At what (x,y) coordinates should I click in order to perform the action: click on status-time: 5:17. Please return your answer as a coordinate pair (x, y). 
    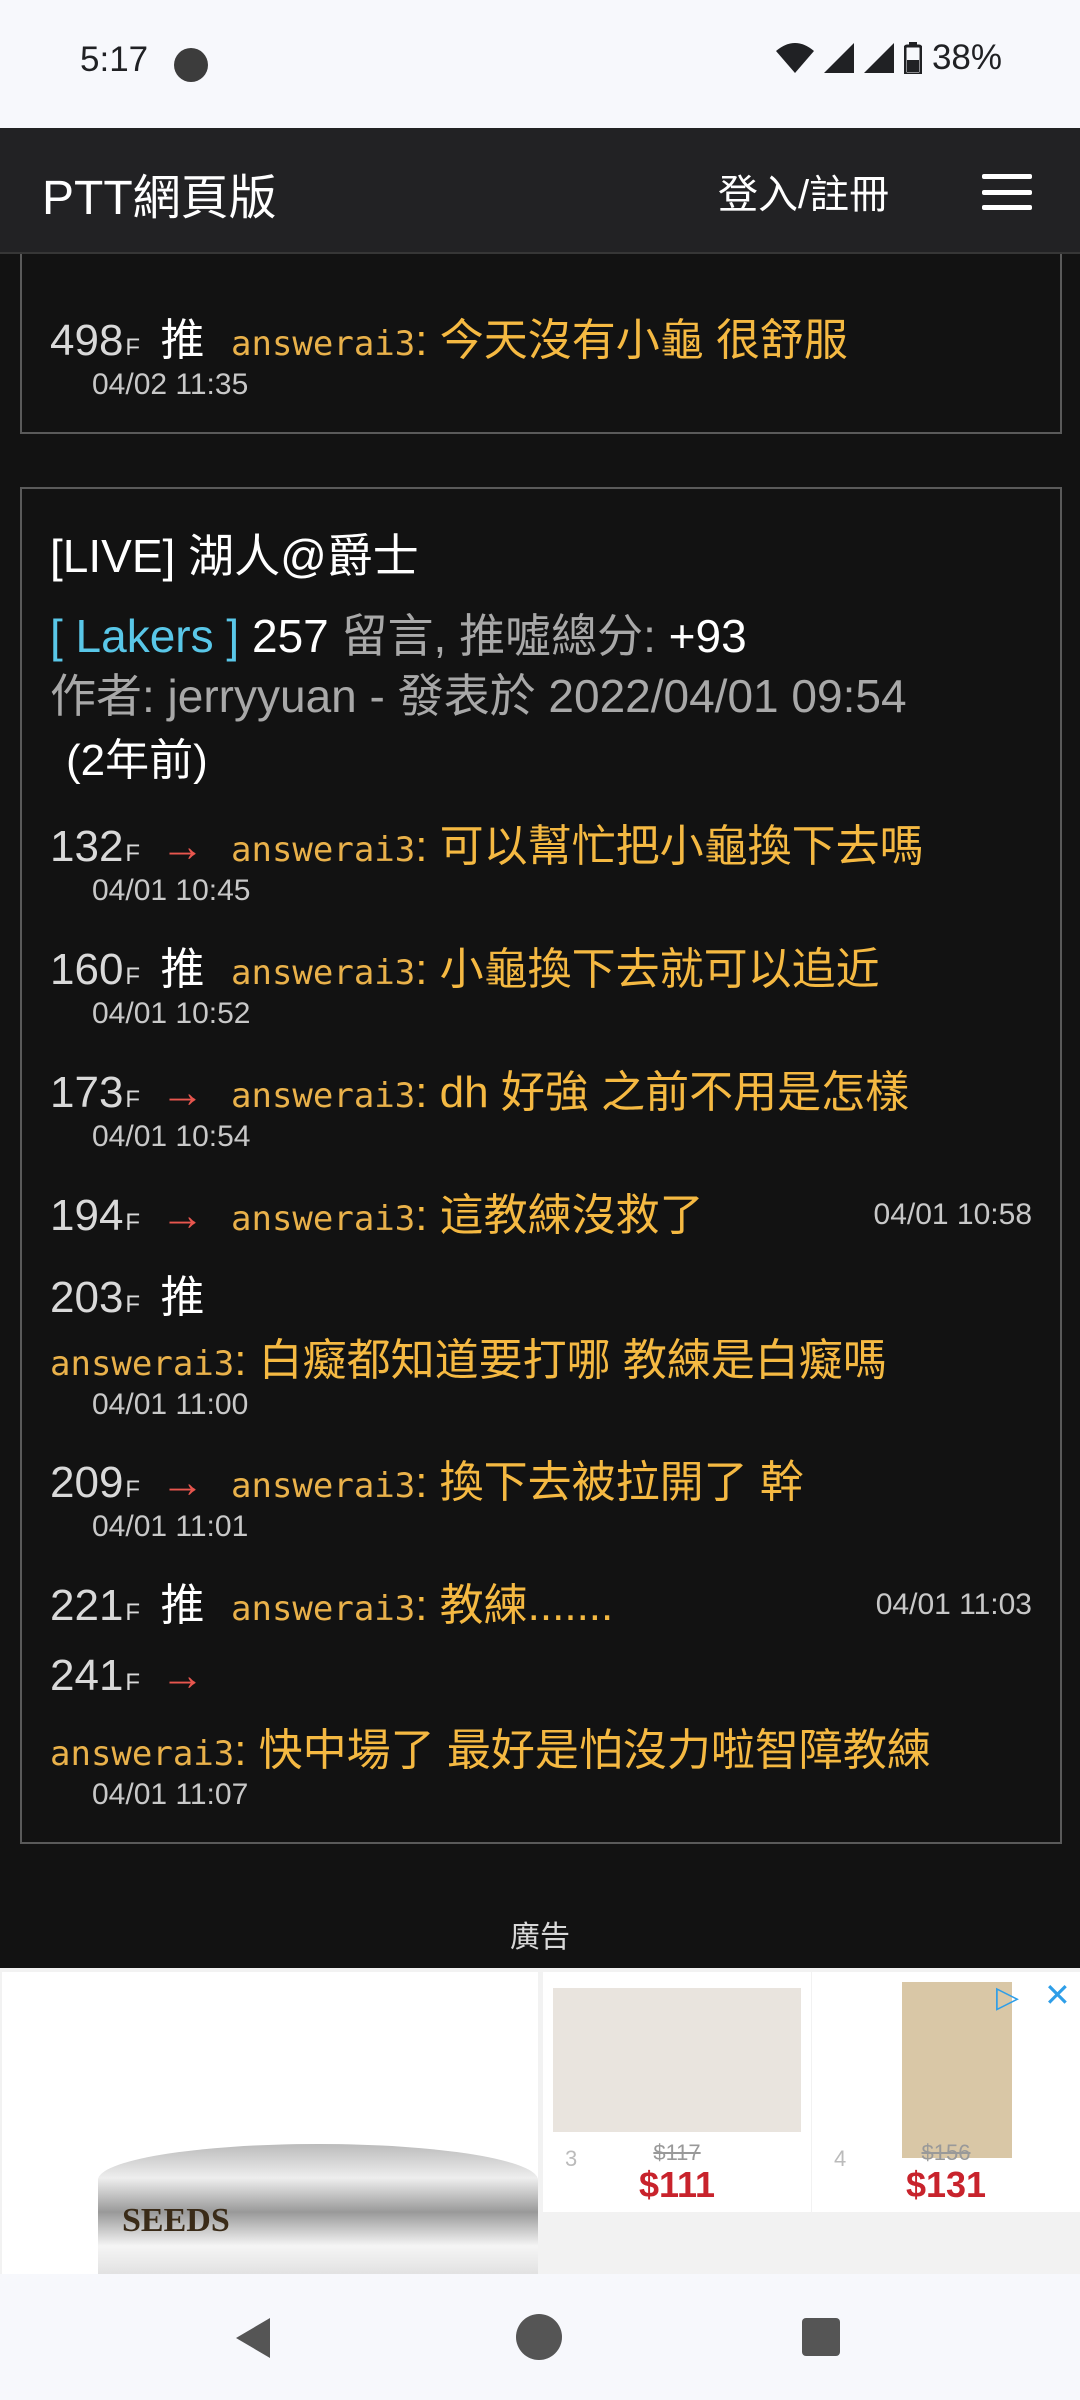
    Looking at the image, I should click on (114, 59).